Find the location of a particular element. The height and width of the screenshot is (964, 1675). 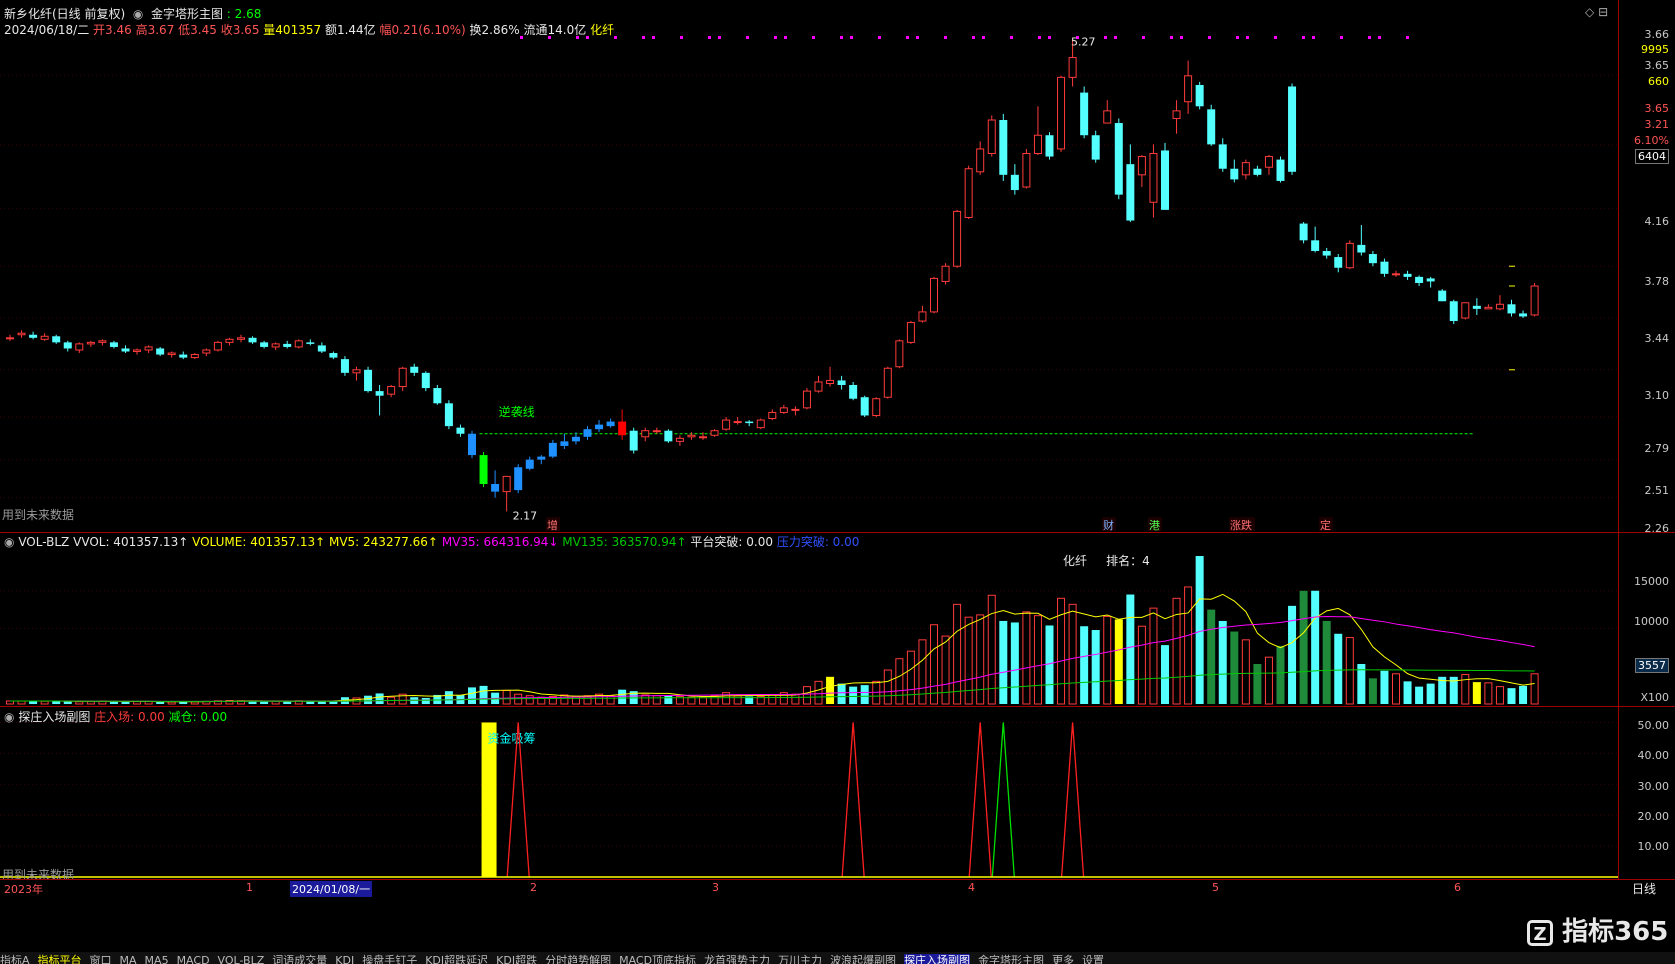

indicator-tab: 指标平台 is located at coordinates (60, 959).